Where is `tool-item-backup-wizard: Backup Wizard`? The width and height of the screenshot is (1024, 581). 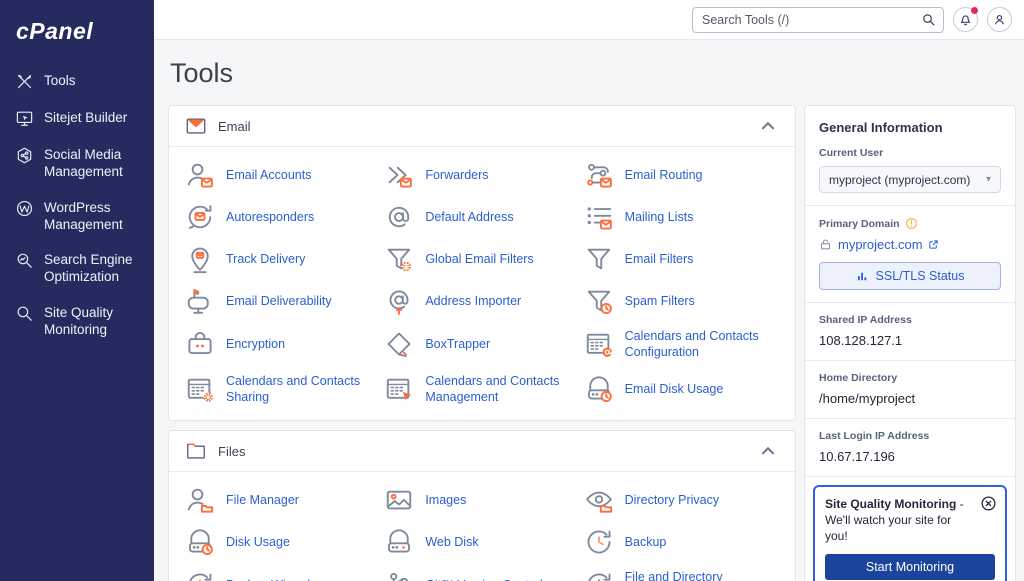 tool-item-backup-wizard: Backup Wizard is located at coordinates (282, 575).